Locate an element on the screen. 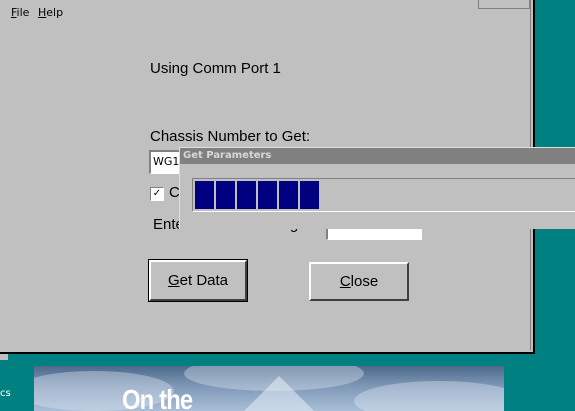  get-data-button: Get Data is located at coordinates (198, 280).